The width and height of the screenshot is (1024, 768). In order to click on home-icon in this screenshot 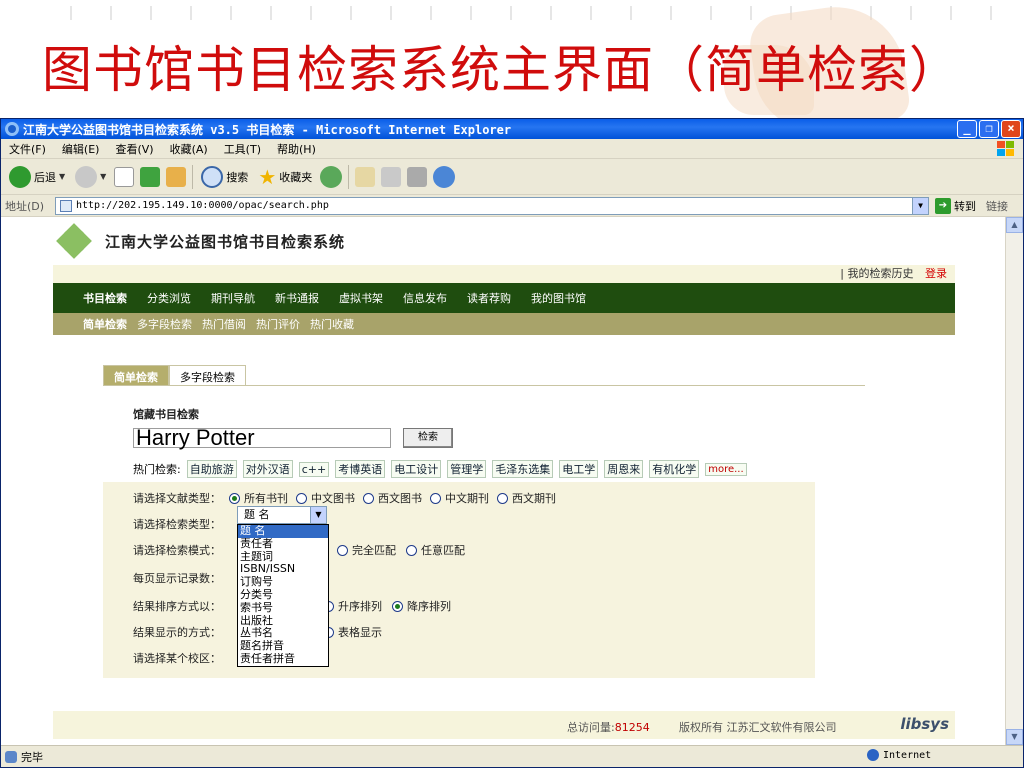, I will do `click(176, 176)`.